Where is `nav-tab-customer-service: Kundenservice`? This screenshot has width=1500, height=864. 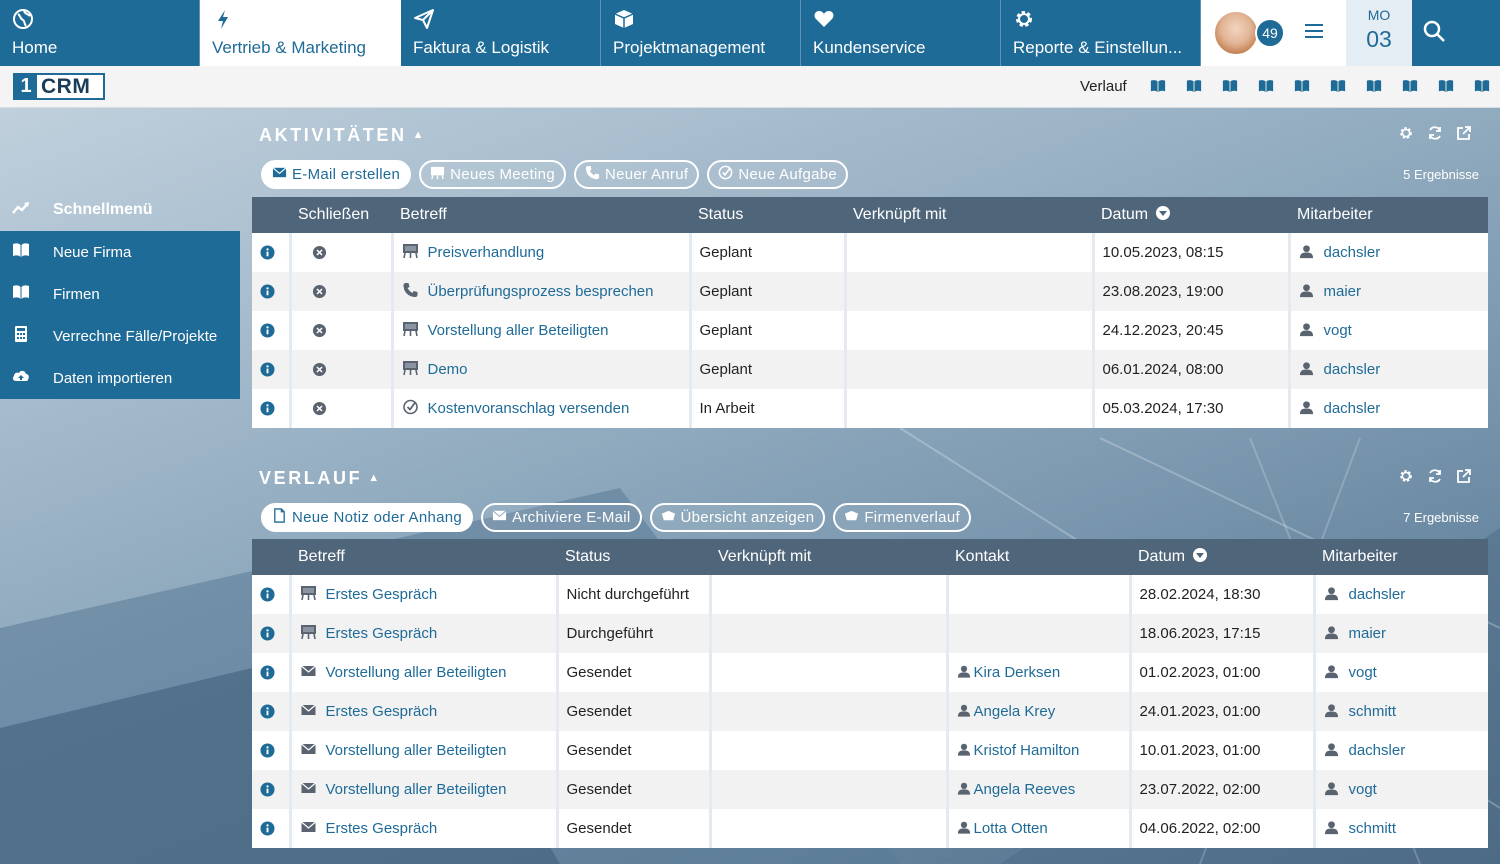
nav-tab-customer-service: Kundenservice is located at coordinates (901, 33).